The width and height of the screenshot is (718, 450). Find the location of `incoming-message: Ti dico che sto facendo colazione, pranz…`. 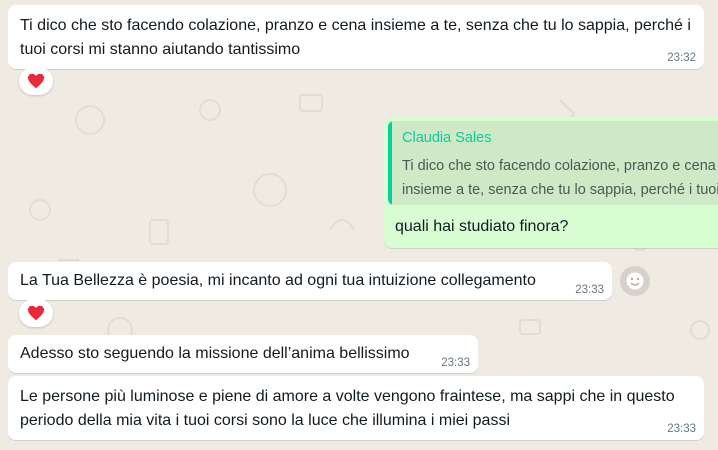

incoming-message: Ti dico che sto facendo colazione, pranz… is located at coordinates (356, 37).